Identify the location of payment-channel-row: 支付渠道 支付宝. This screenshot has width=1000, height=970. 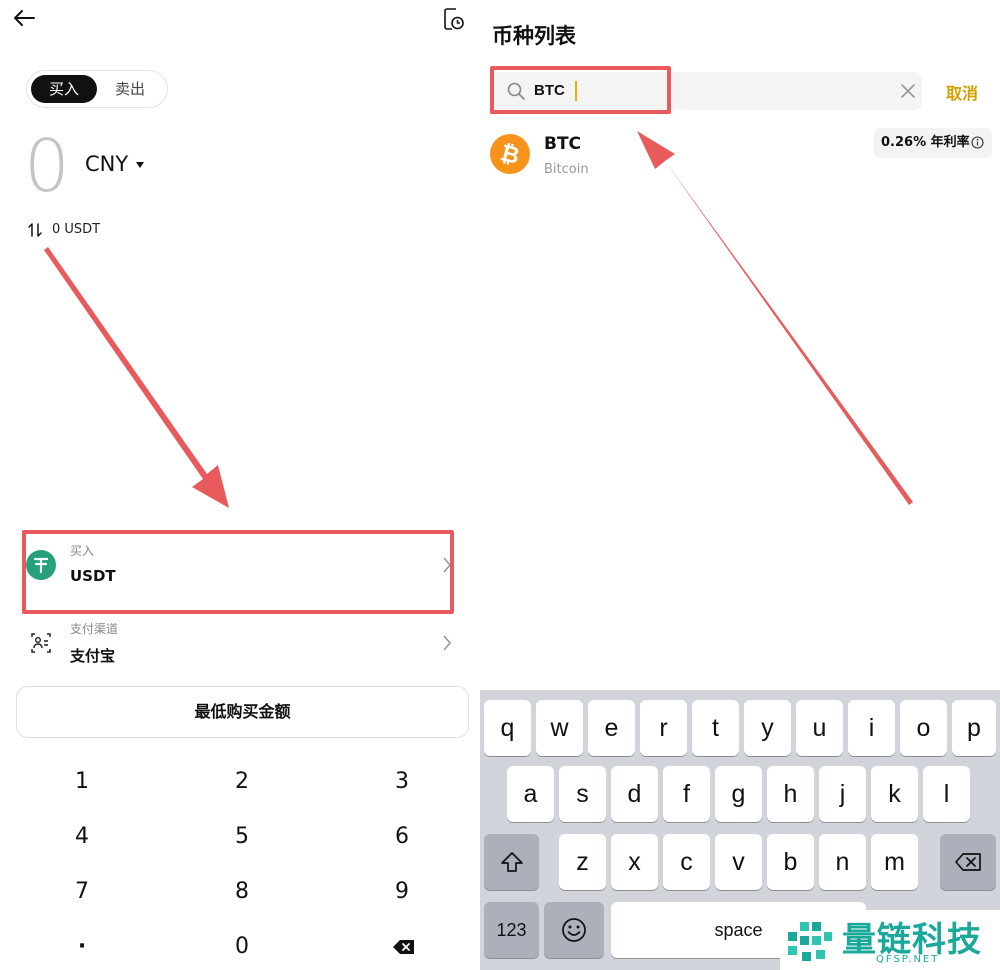
(240, 647).